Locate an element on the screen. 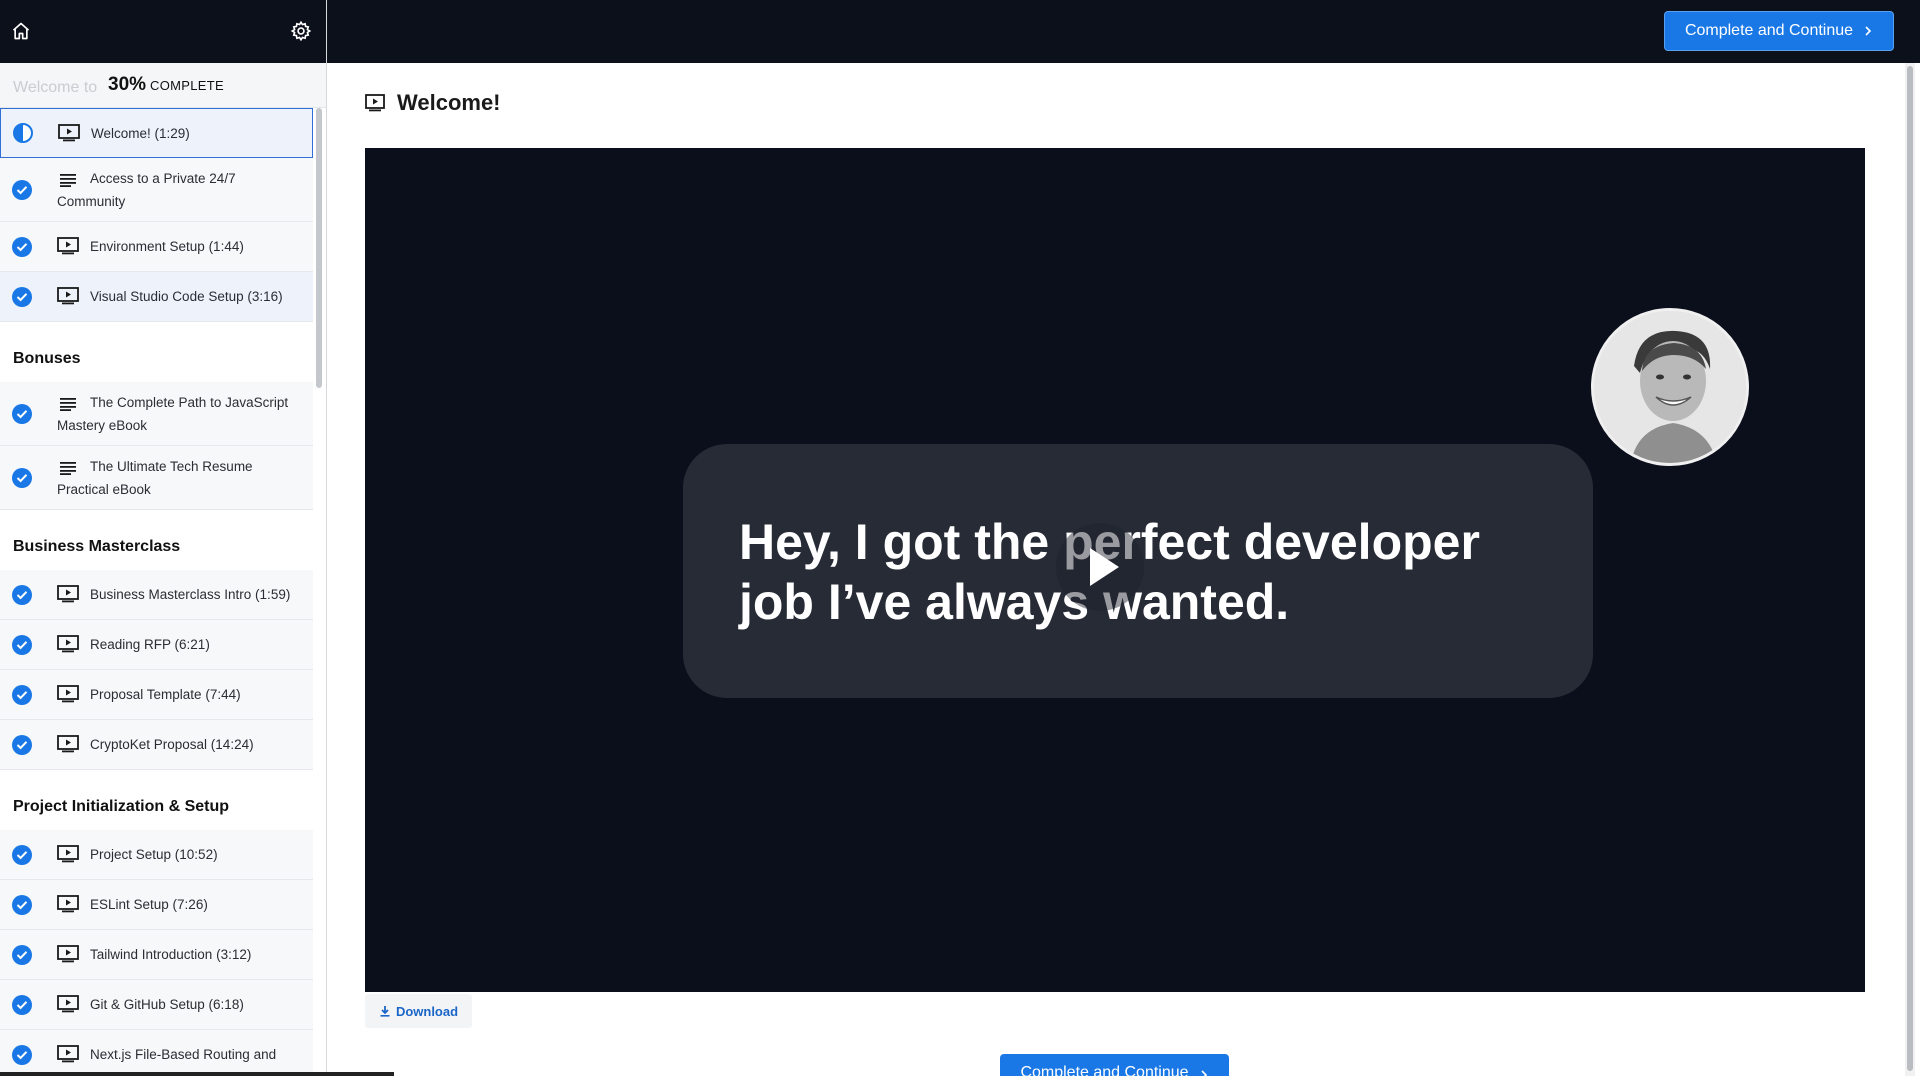 The image size is (1920, 1076). lesson-item-reading-rfp-6-21: Reading RFP (6:21) is located at coordinates (156, 645).